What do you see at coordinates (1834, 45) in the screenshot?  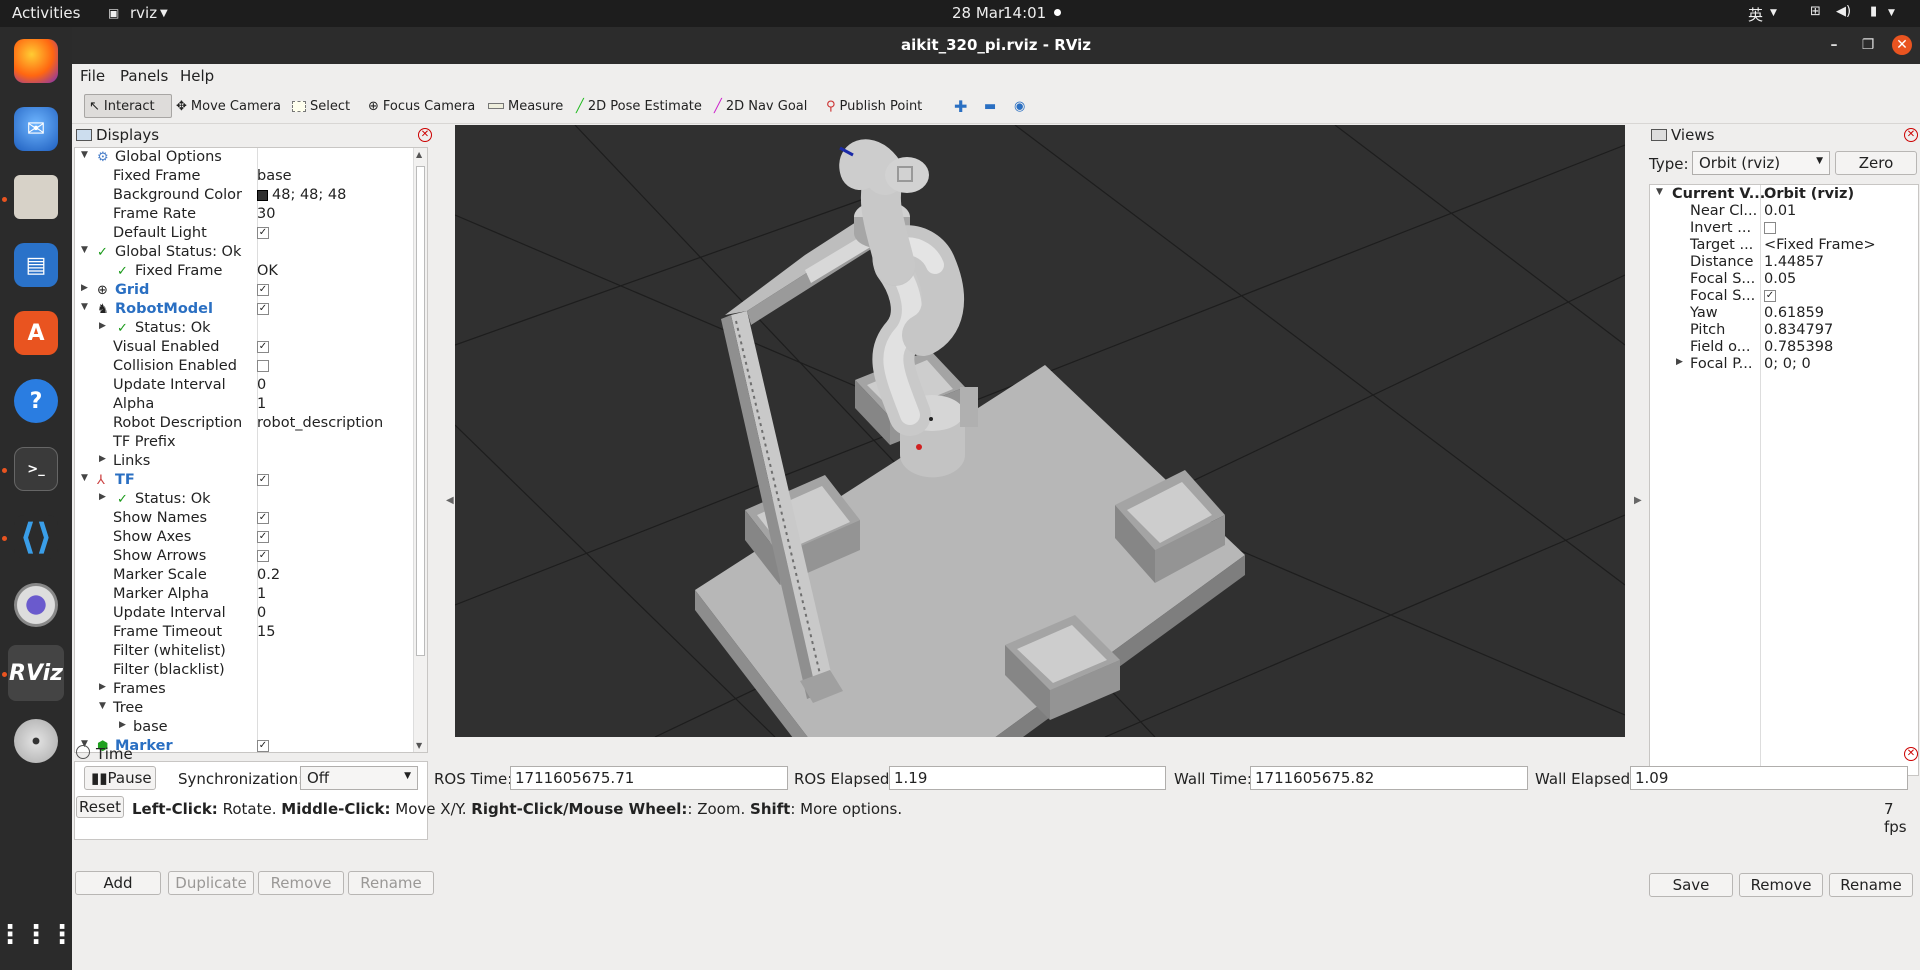 I see `minimize-icon: –` at bounding box center [1834, 45].